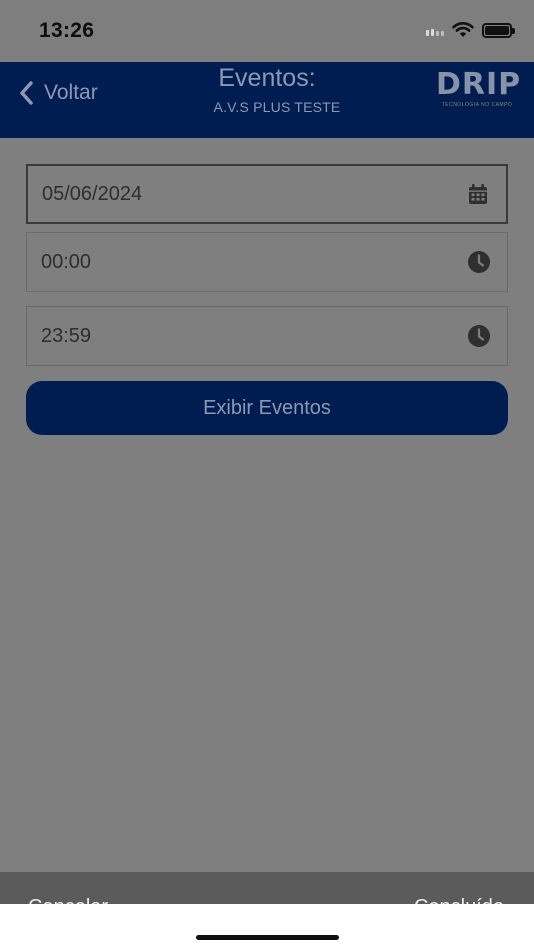 This screenshot has height=950, width=534. Describe the element at coordinates (267, 937) in the screenshot. I see `home-indicator` at that location.